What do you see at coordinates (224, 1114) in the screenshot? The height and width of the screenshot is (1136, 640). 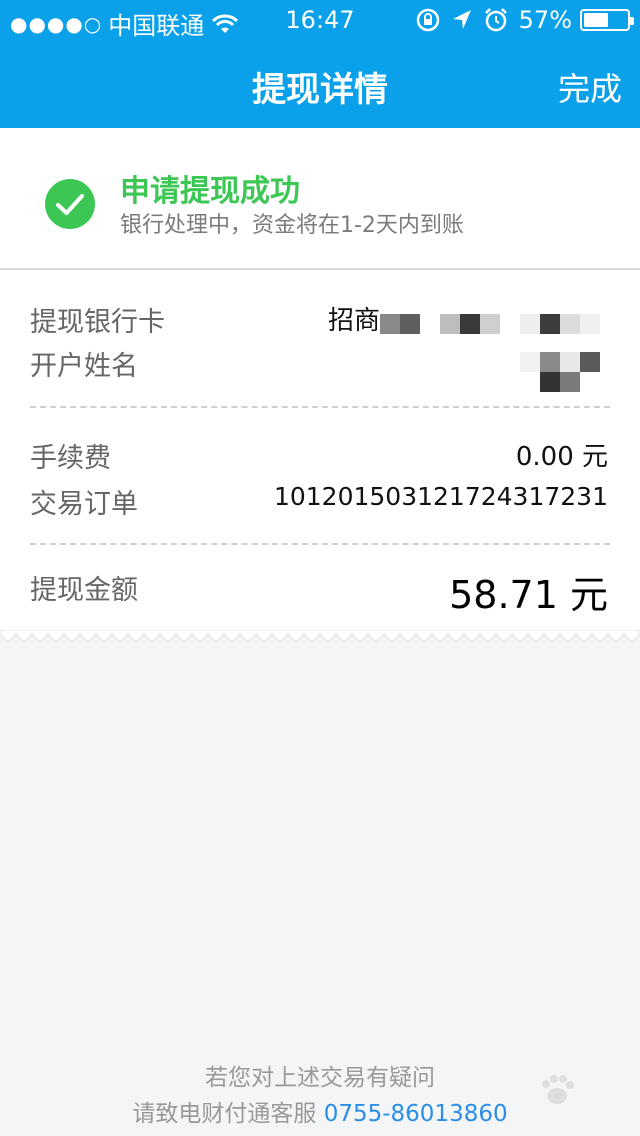 I see `contact-prefix: 请致电财付通客服` at bounding box center [224, 1114].